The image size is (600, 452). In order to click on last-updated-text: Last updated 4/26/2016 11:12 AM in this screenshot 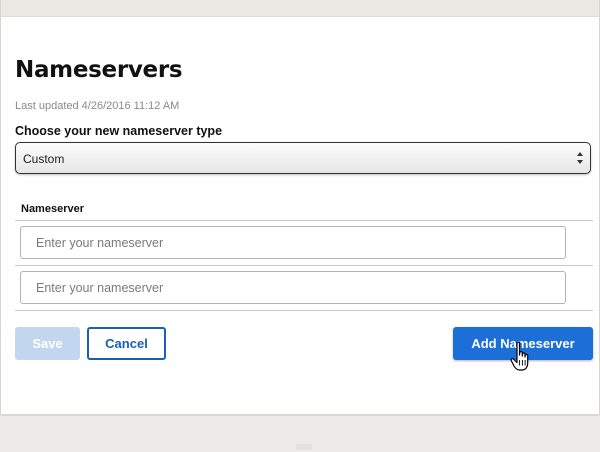, I will do `click(97, 106)`.